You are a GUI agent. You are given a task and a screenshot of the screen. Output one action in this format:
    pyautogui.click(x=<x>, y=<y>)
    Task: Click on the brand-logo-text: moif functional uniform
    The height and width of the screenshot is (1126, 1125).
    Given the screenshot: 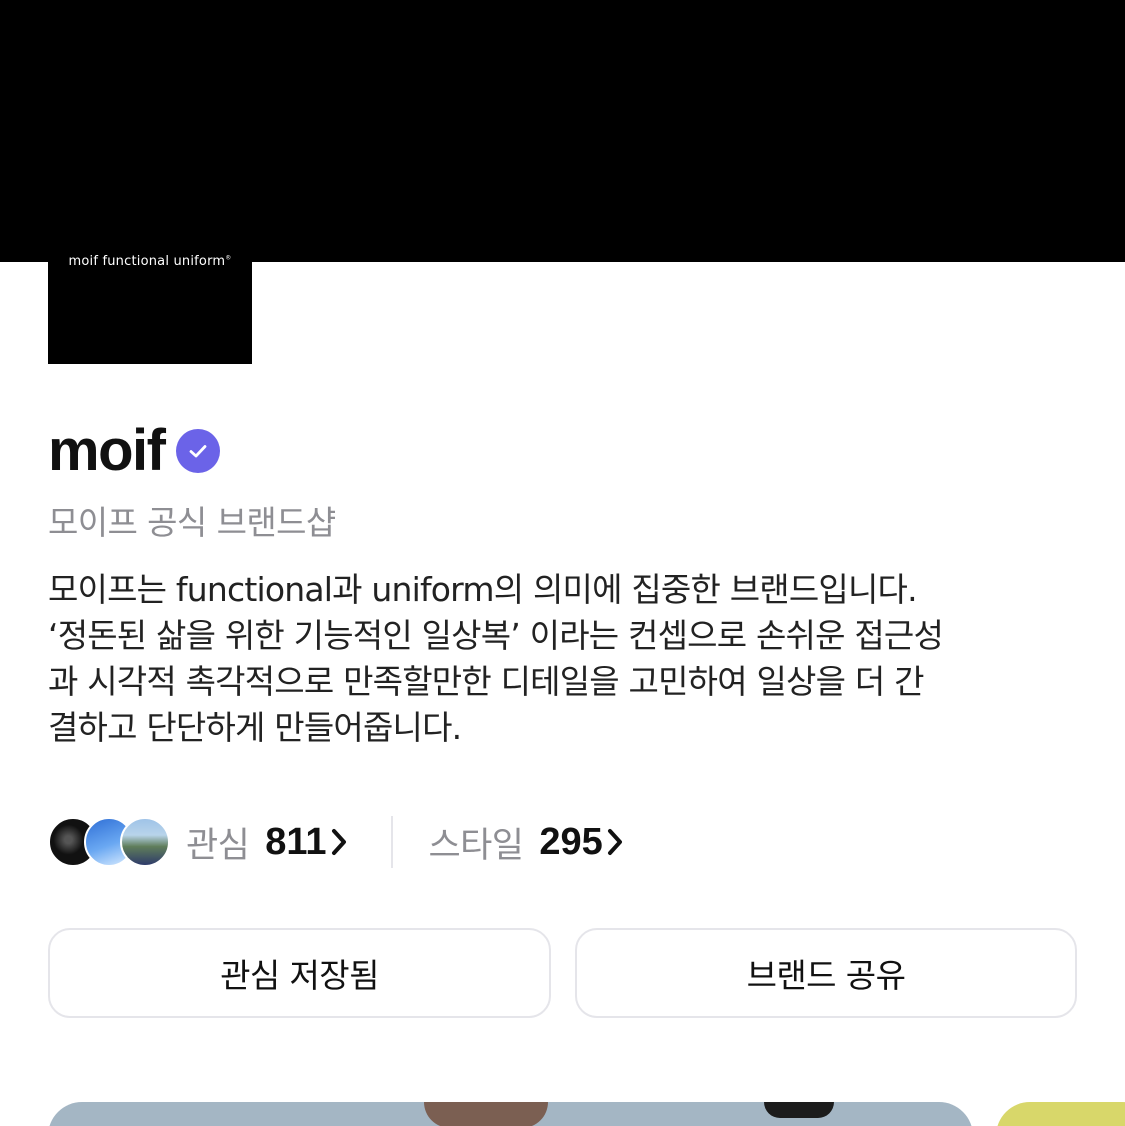 What is the action you would take?
    pyautogui.click(x=147, y=261)
    